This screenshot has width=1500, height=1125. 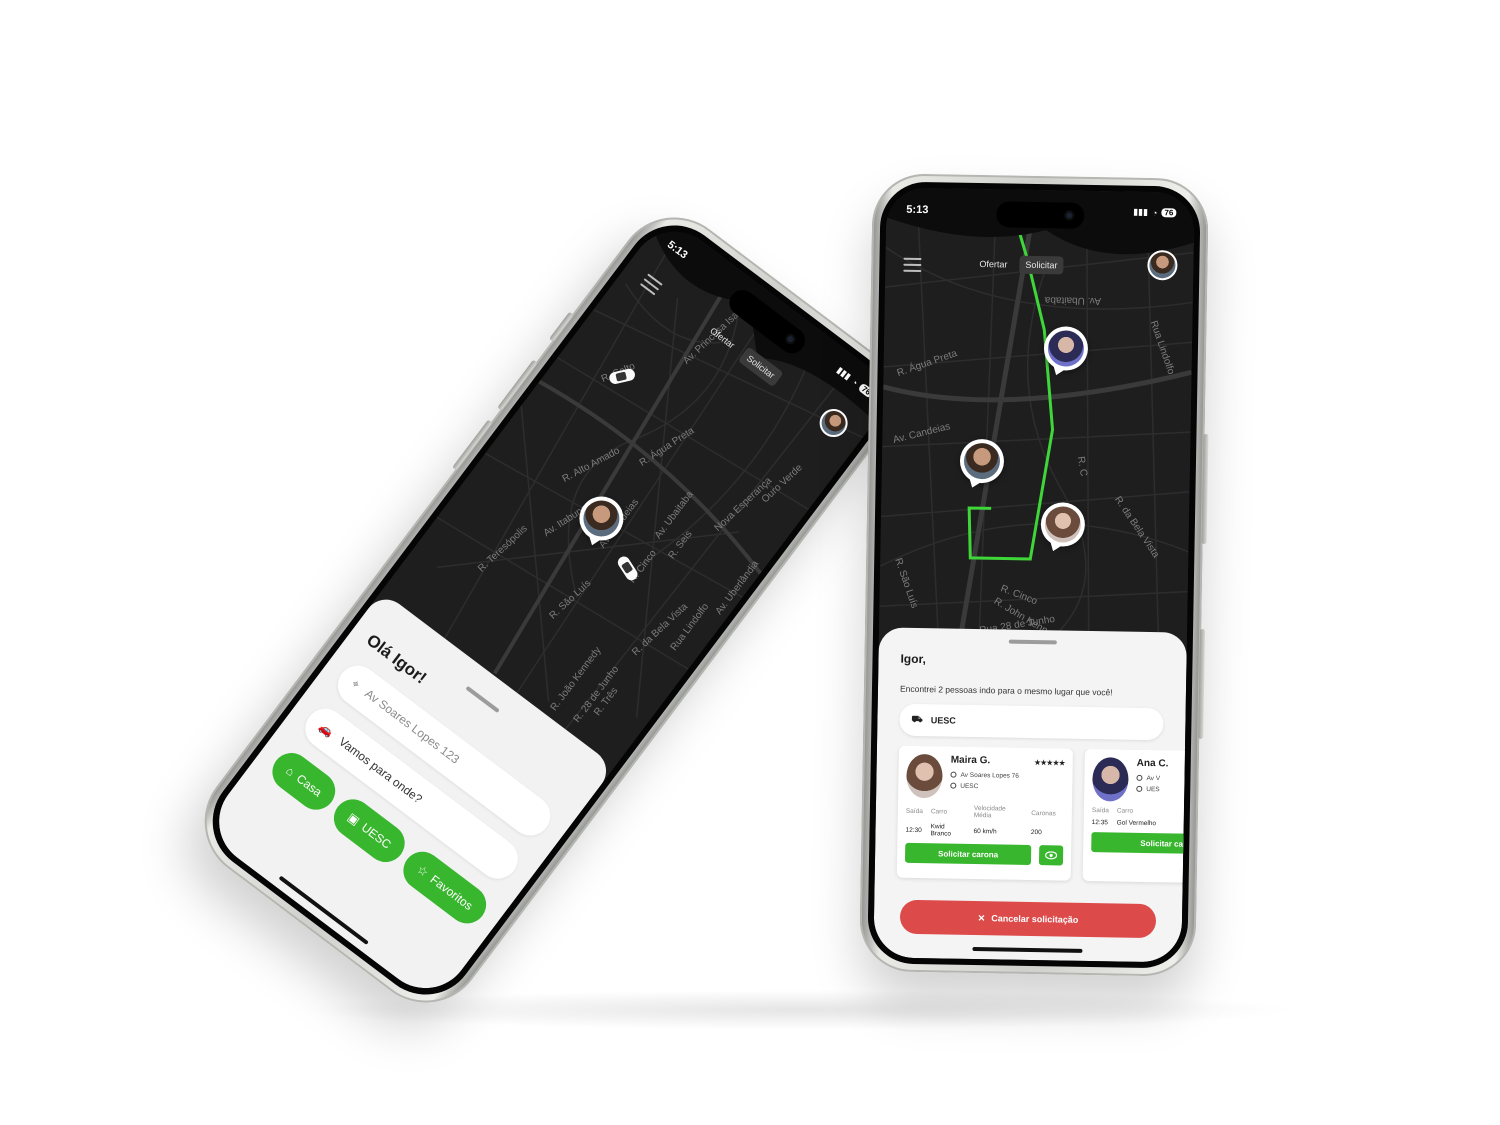 I want to click on status-time: 5:13, so click(x=917, y=210).